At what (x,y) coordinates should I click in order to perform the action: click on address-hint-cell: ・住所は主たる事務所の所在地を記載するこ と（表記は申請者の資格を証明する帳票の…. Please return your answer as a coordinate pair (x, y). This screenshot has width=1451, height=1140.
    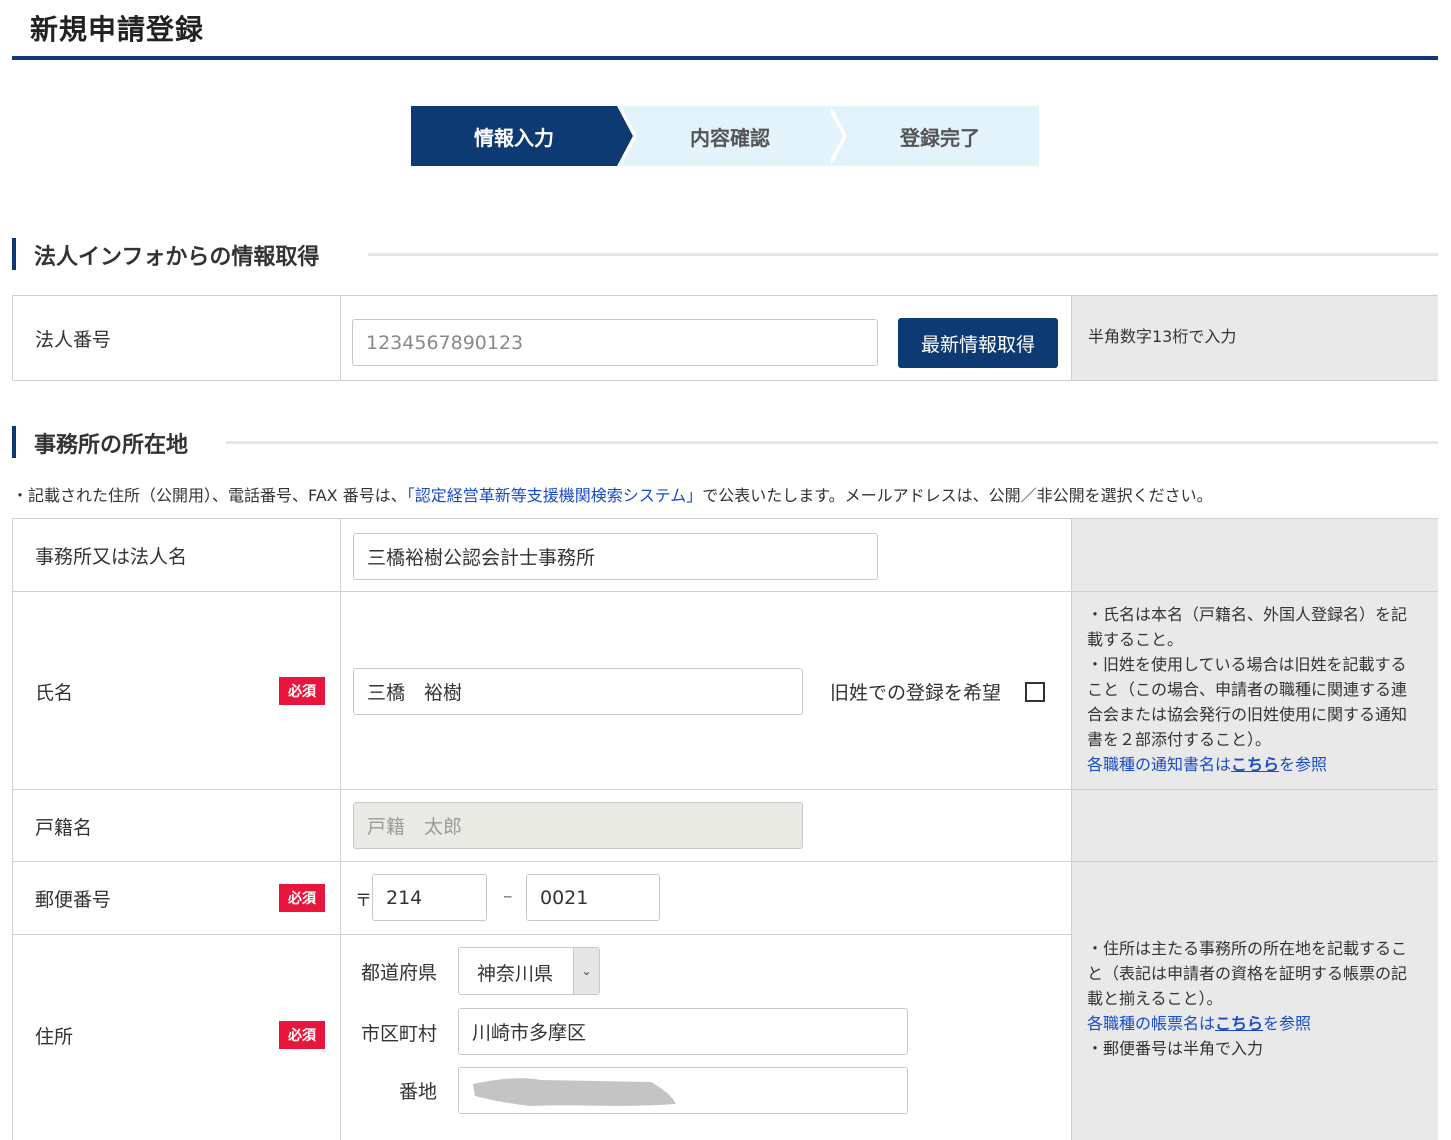
    Looking at the image, I should click on (1254, 1000).